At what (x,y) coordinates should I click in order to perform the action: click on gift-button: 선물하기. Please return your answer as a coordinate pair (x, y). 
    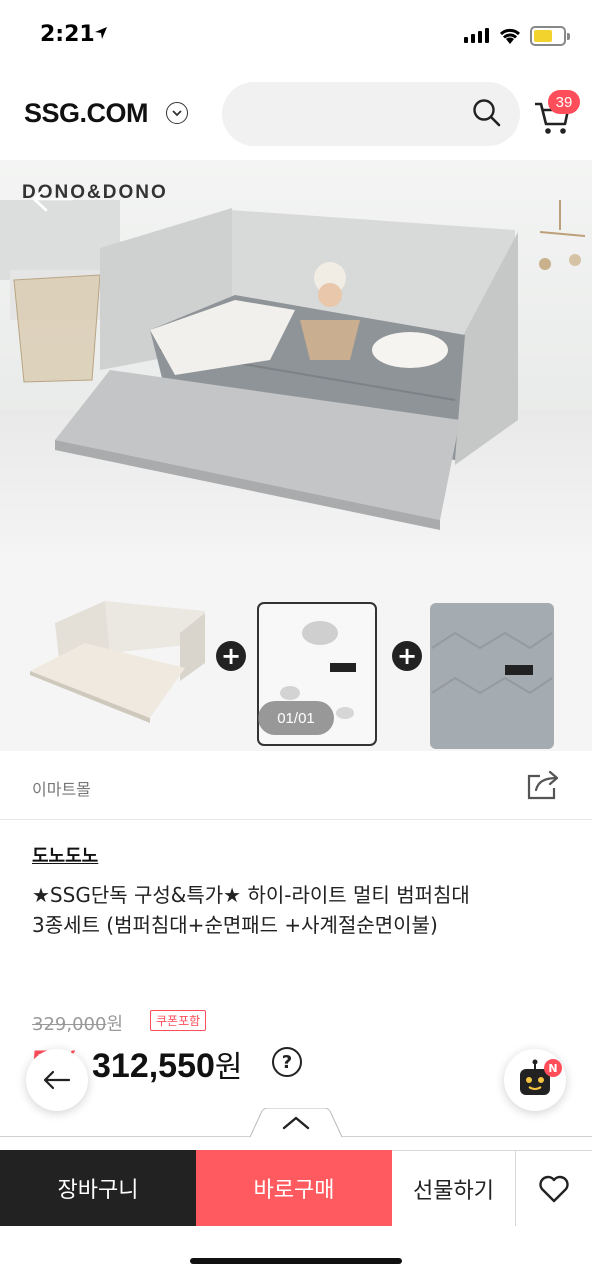
    Looking at the image, I should click on (454, 1188).